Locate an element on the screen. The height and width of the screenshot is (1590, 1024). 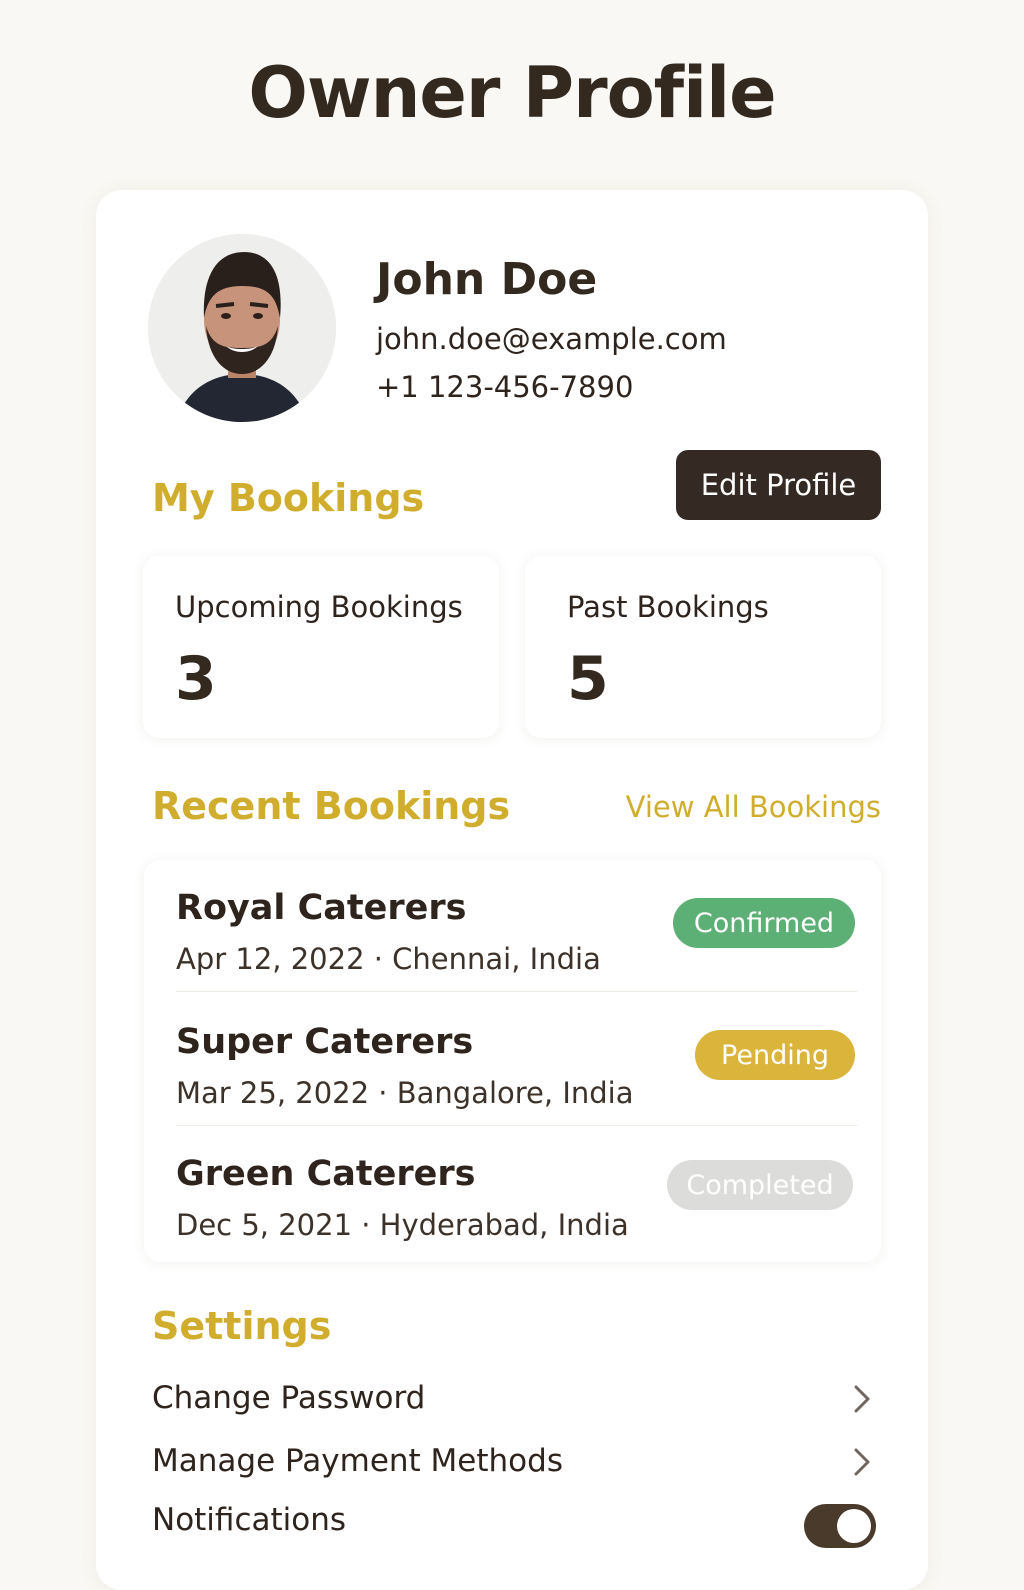
booking-name: Green Caterers is located at coordinates (326, 1174).